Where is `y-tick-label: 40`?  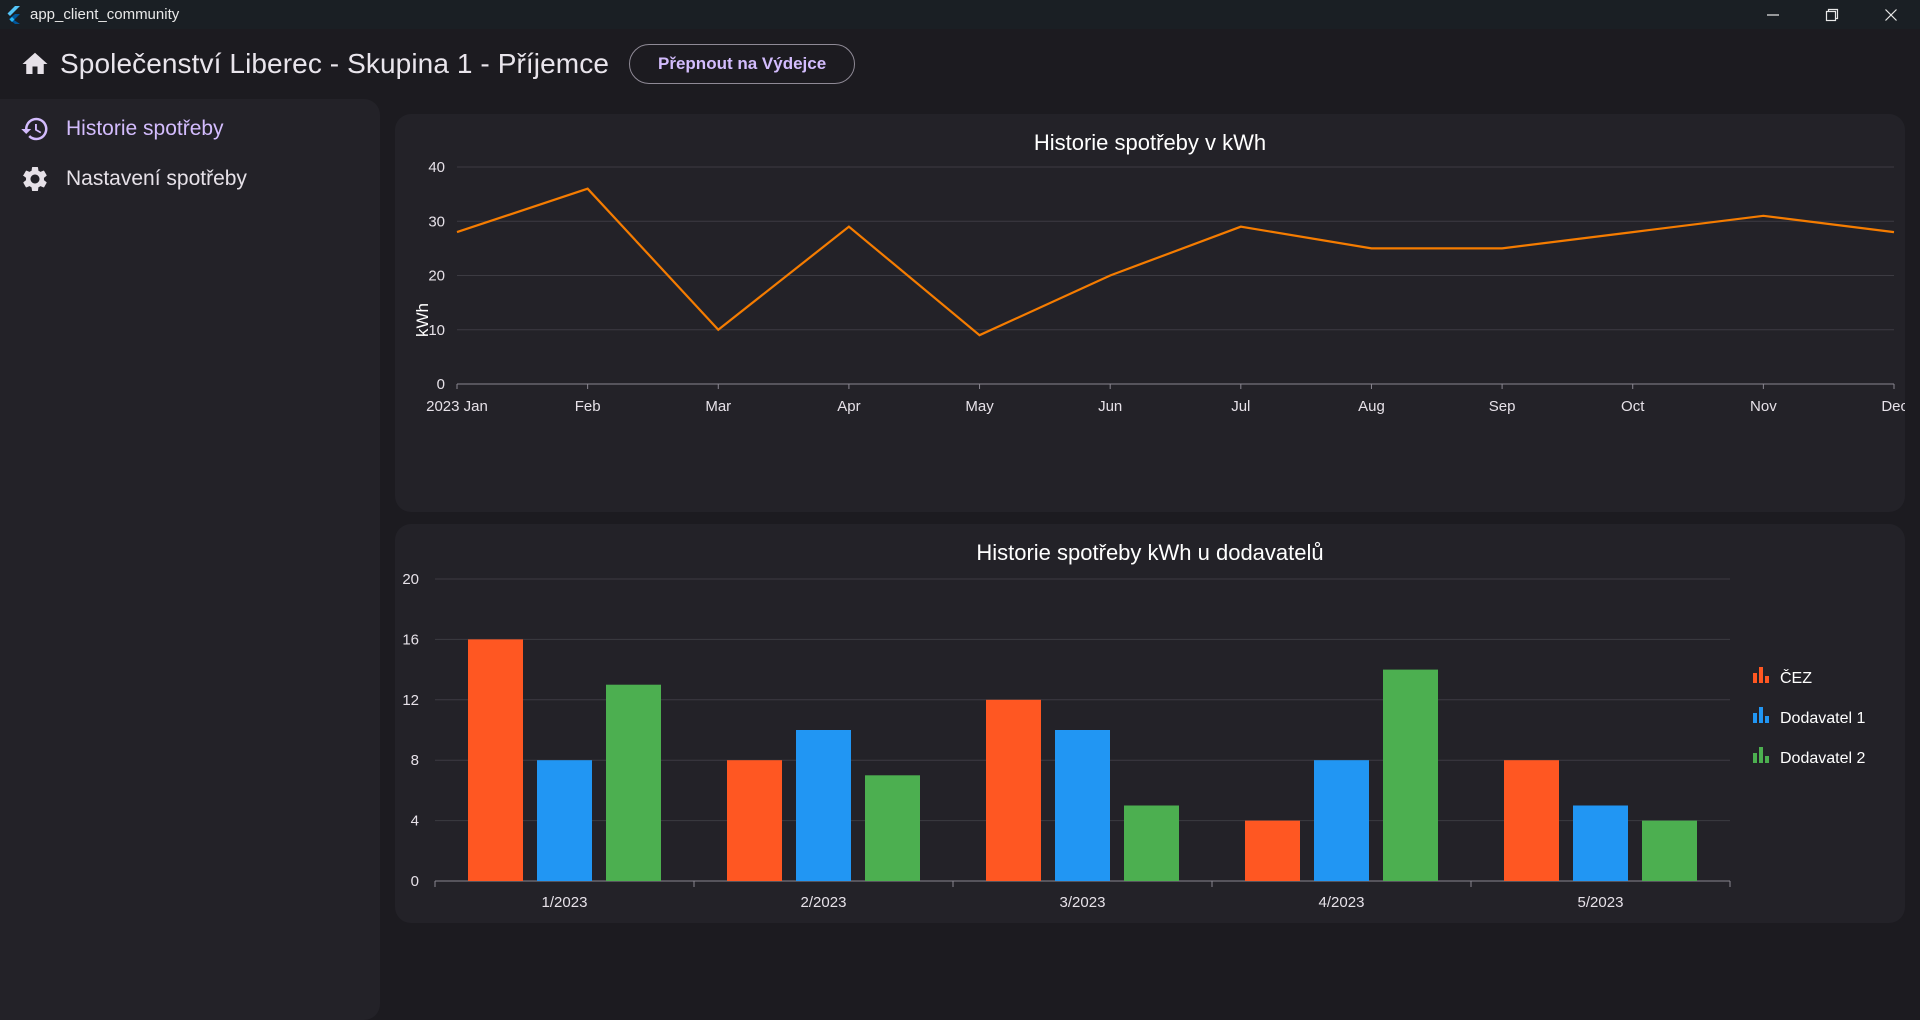
y-tick-label: 40 is located at coordinates (436, 167).